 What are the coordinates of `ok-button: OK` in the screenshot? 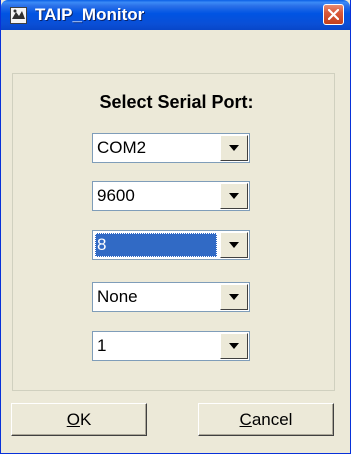 It's located at (79, 419).